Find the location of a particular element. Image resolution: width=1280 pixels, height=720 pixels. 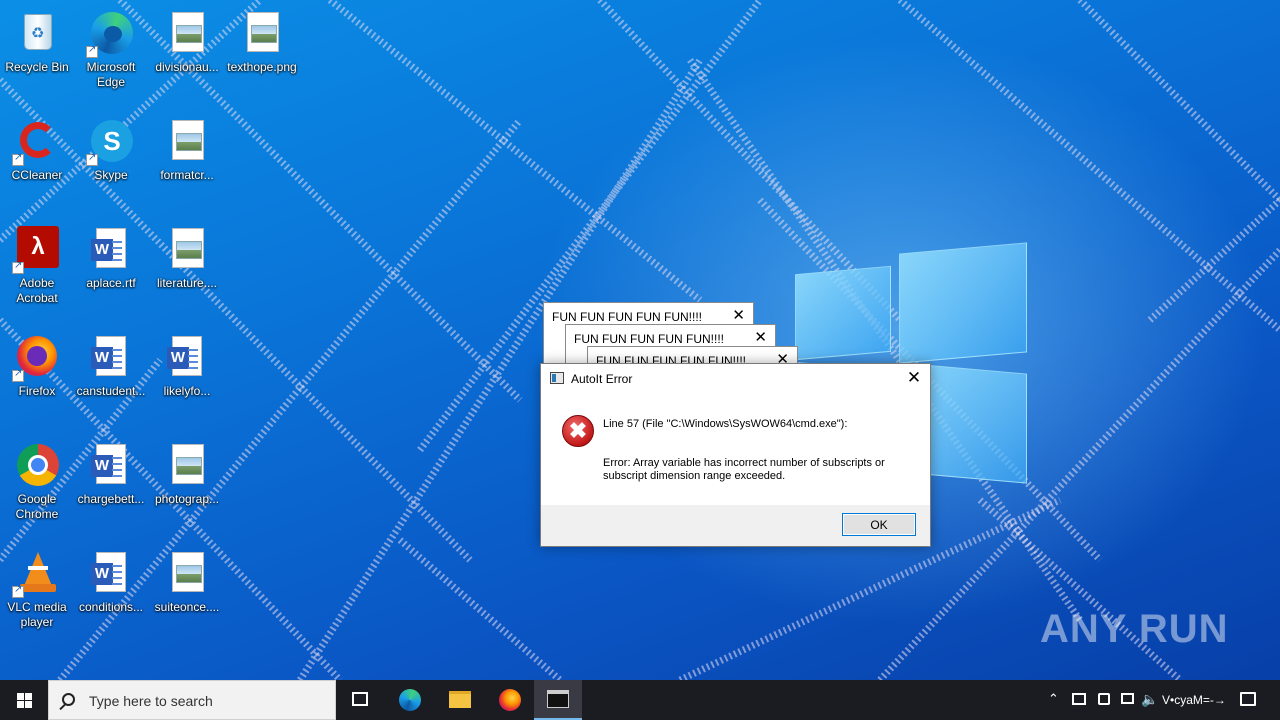

taskbar: Type here to search ⌃ 🔈 V•суaM=-→ is located at coordinates (640, 700).